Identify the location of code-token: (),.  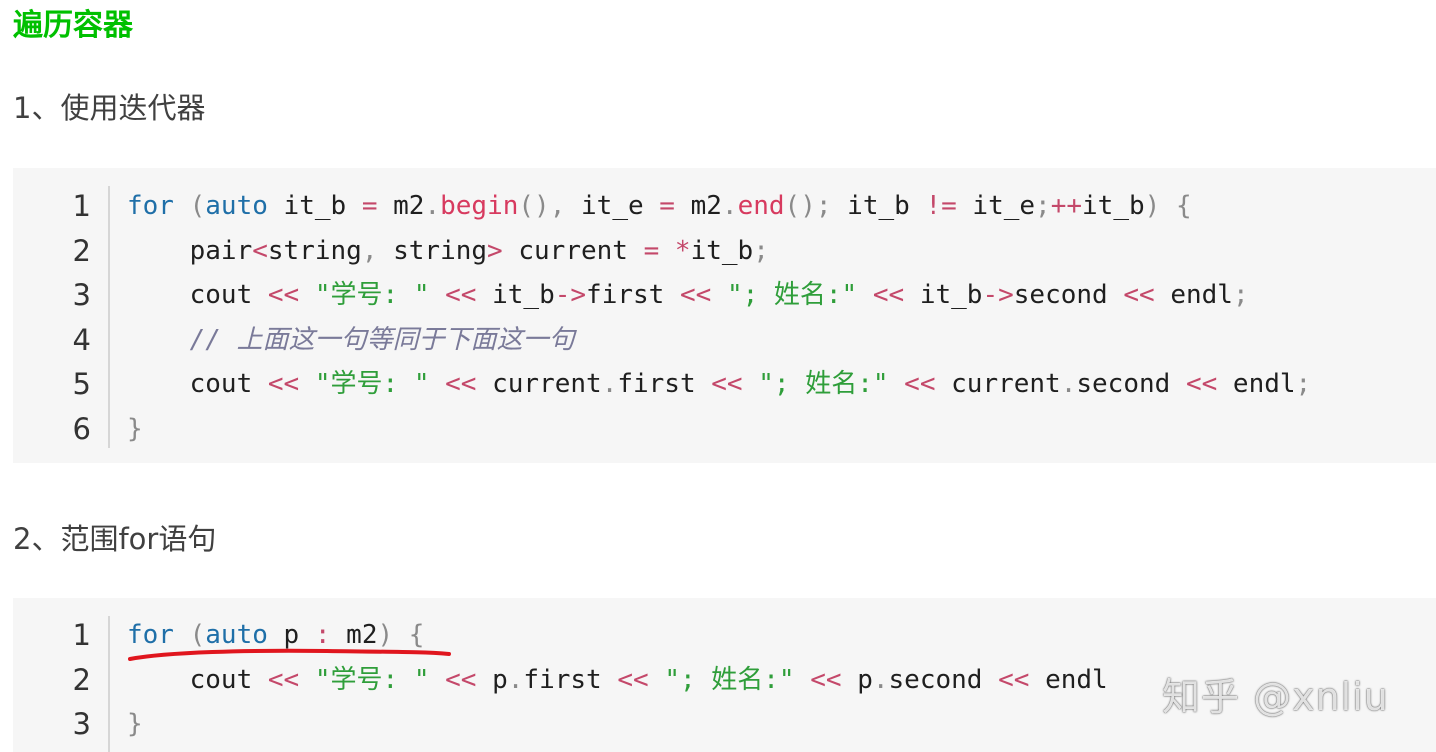
(550, 206).